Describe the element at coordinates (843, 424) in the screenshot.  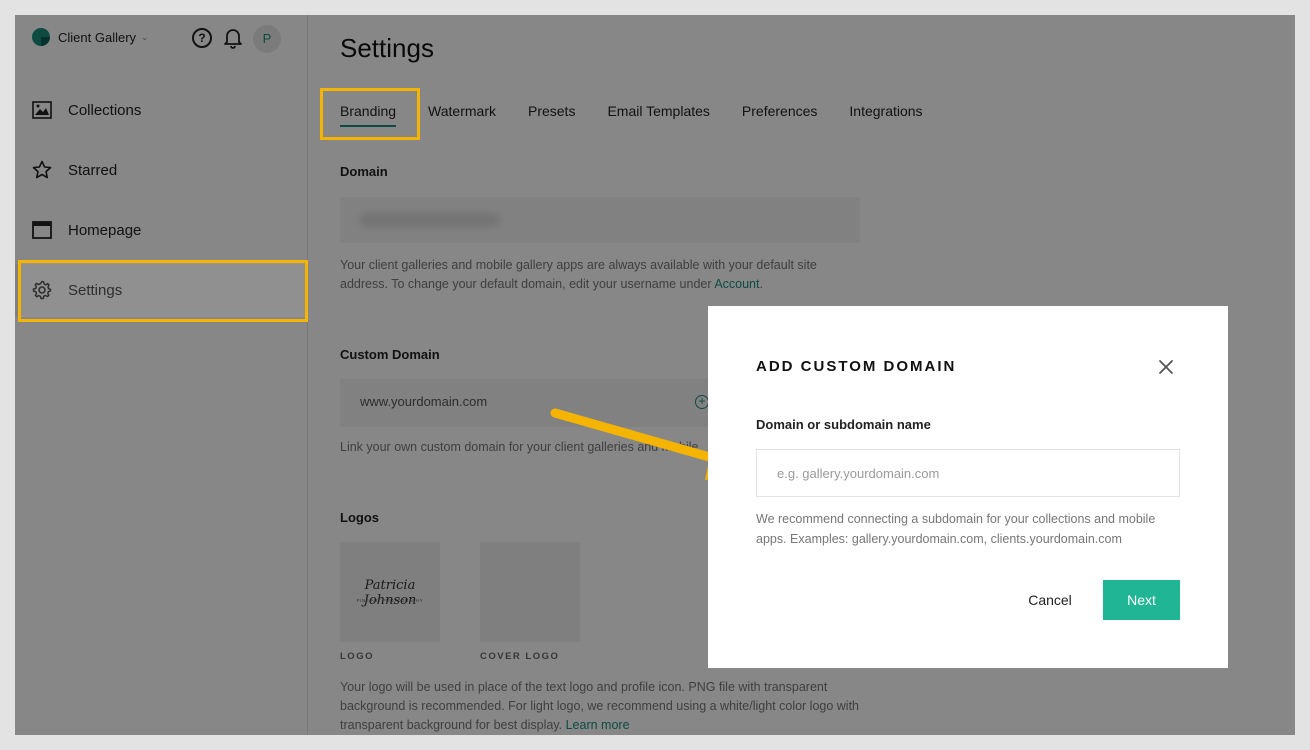
I see `domain-name-label: Domain or subdomain name` at that location.